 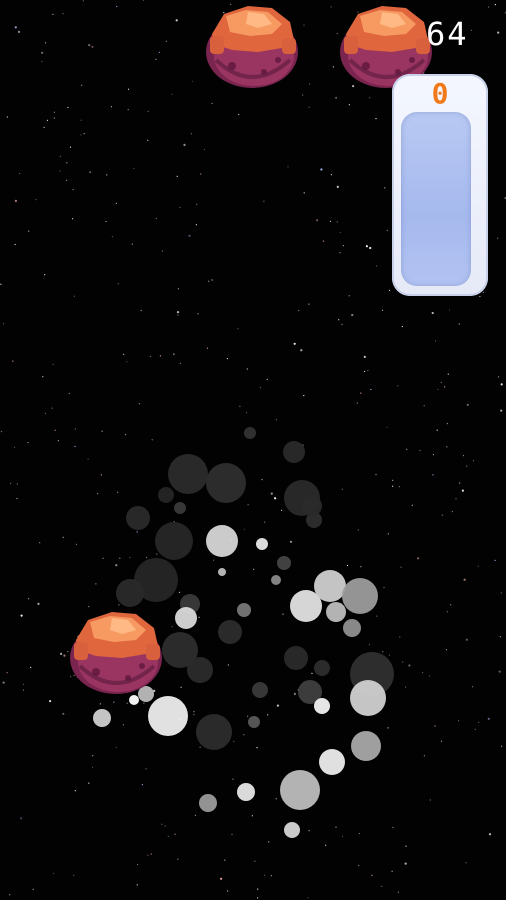 What do you see at coordinates (436, 199) in the screenshot?
I see `power-meter-fill` at bounding box center [436, 199].